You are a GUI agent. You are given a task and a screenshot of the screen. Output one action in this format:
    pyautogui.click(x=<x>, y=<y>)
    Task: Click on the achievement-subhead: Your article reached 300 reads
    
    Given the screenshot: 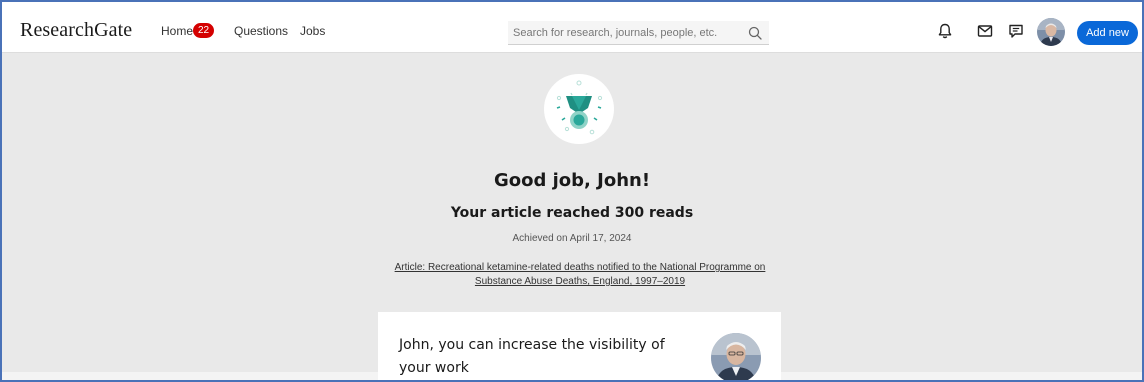 What is the action you would take?
    pyautogui.click(x=572, y=213)
    